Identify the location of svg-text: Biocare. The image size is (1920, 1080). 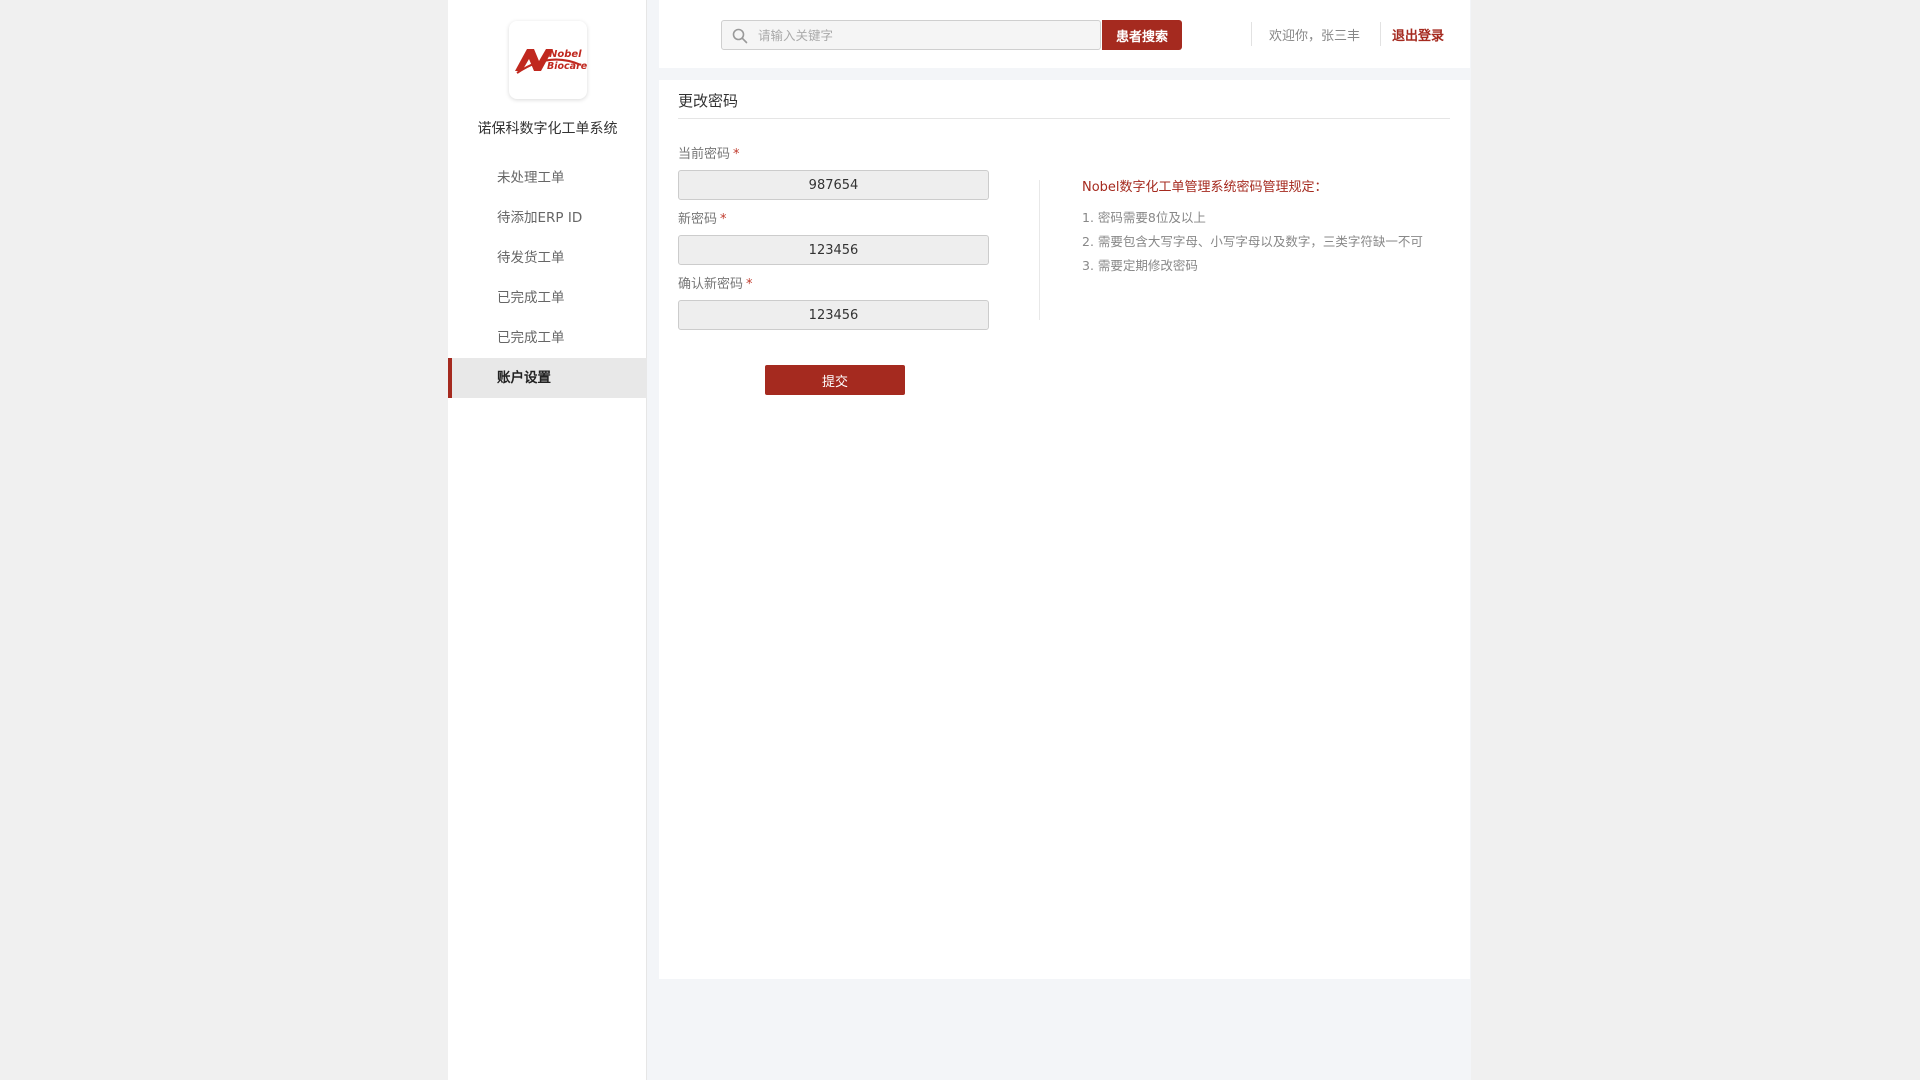
(567, 66).